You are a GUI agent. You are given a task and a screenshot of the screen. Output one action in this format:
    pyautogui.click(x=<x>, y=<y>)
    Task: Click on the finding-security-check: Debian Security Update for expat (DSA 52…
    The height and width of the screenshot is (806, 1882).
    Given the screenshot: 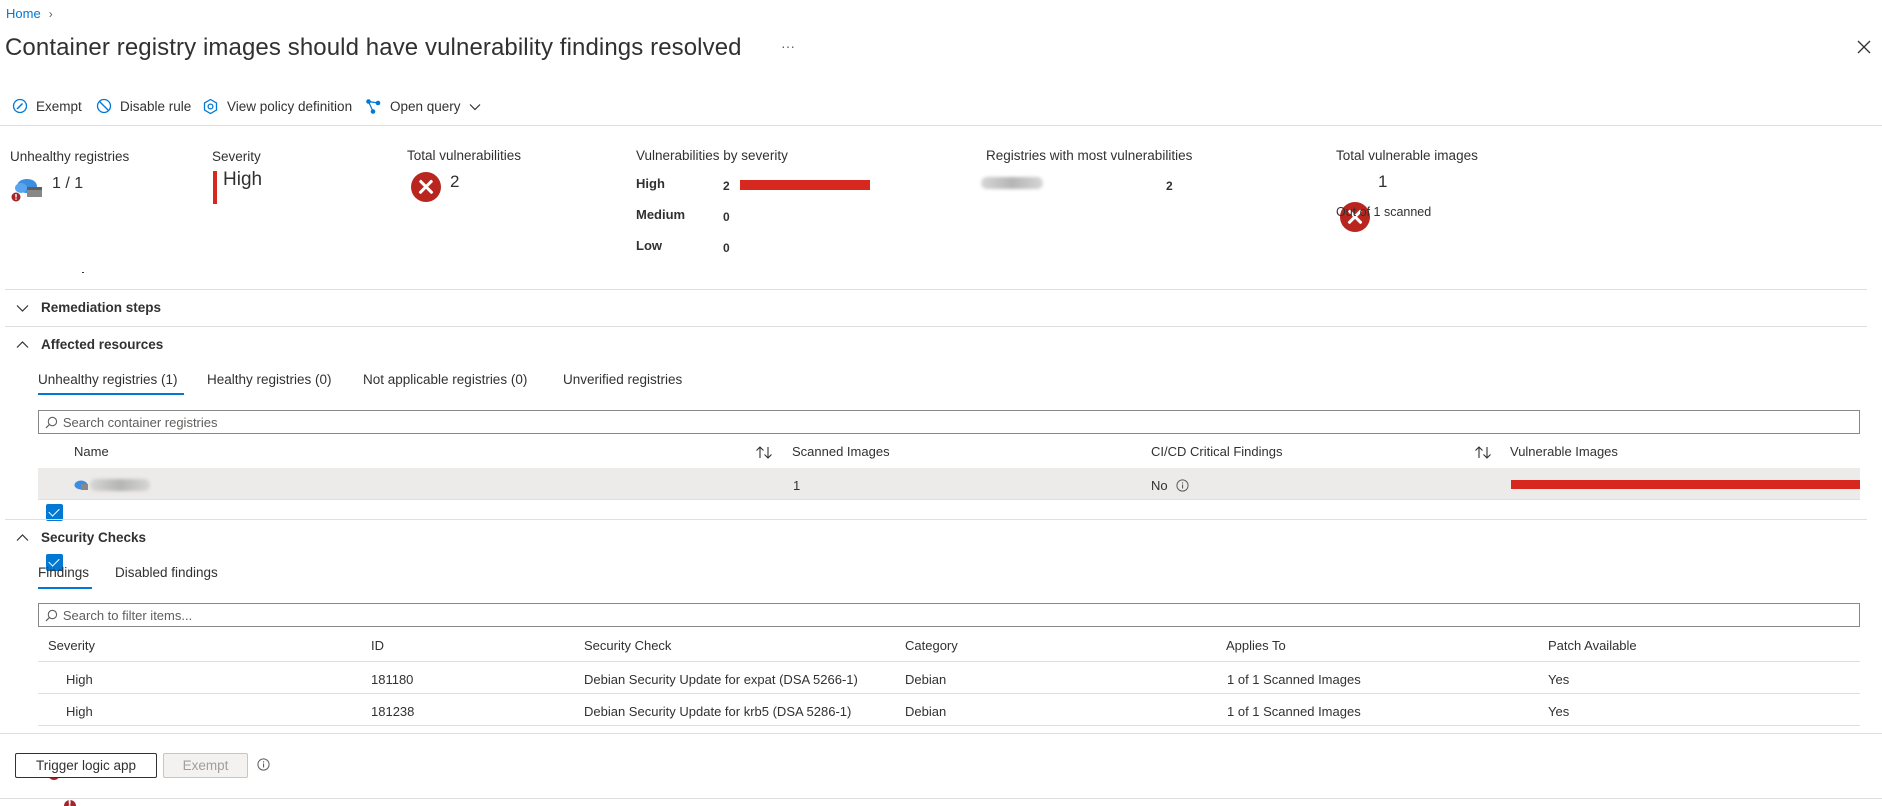 What is the action you would take?
    pyautogui.click(x=721, y=679)
    